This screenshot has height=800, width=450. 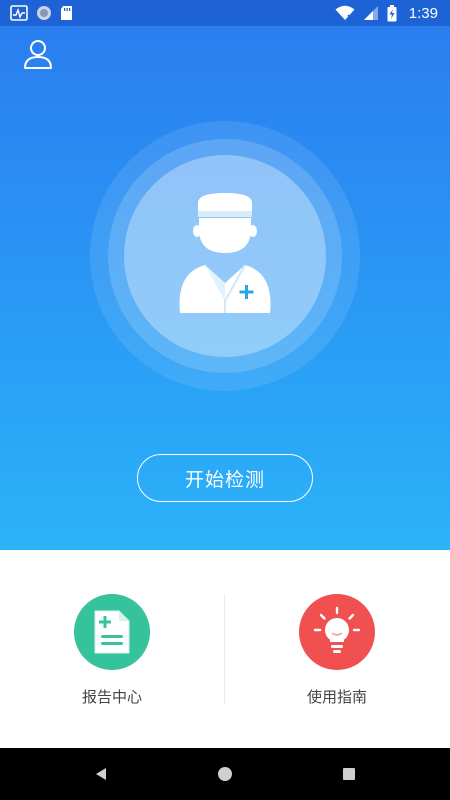 What do you see at coordinates (66, 13) in the screenshot?
I see `sd-card-icon` at bounding box center [66, 13].